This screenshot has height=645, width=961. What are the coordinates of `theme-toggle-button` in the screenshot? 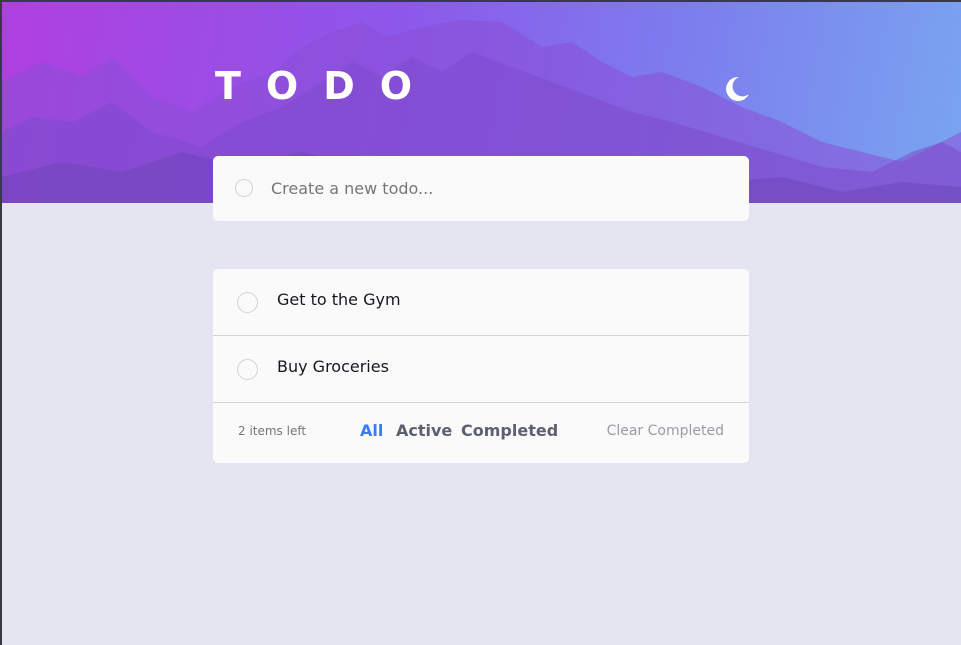 It's located at (737, 89).